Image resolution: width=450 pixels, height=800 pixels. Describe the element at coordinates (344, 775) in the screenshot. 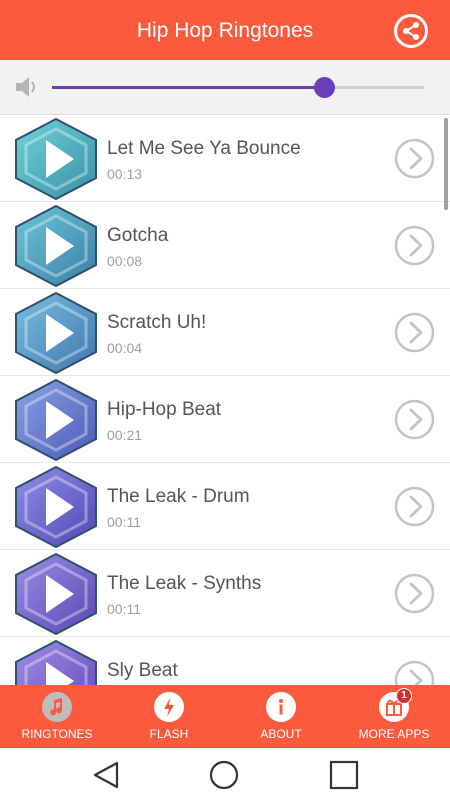

I see `recents-icon` at that location.